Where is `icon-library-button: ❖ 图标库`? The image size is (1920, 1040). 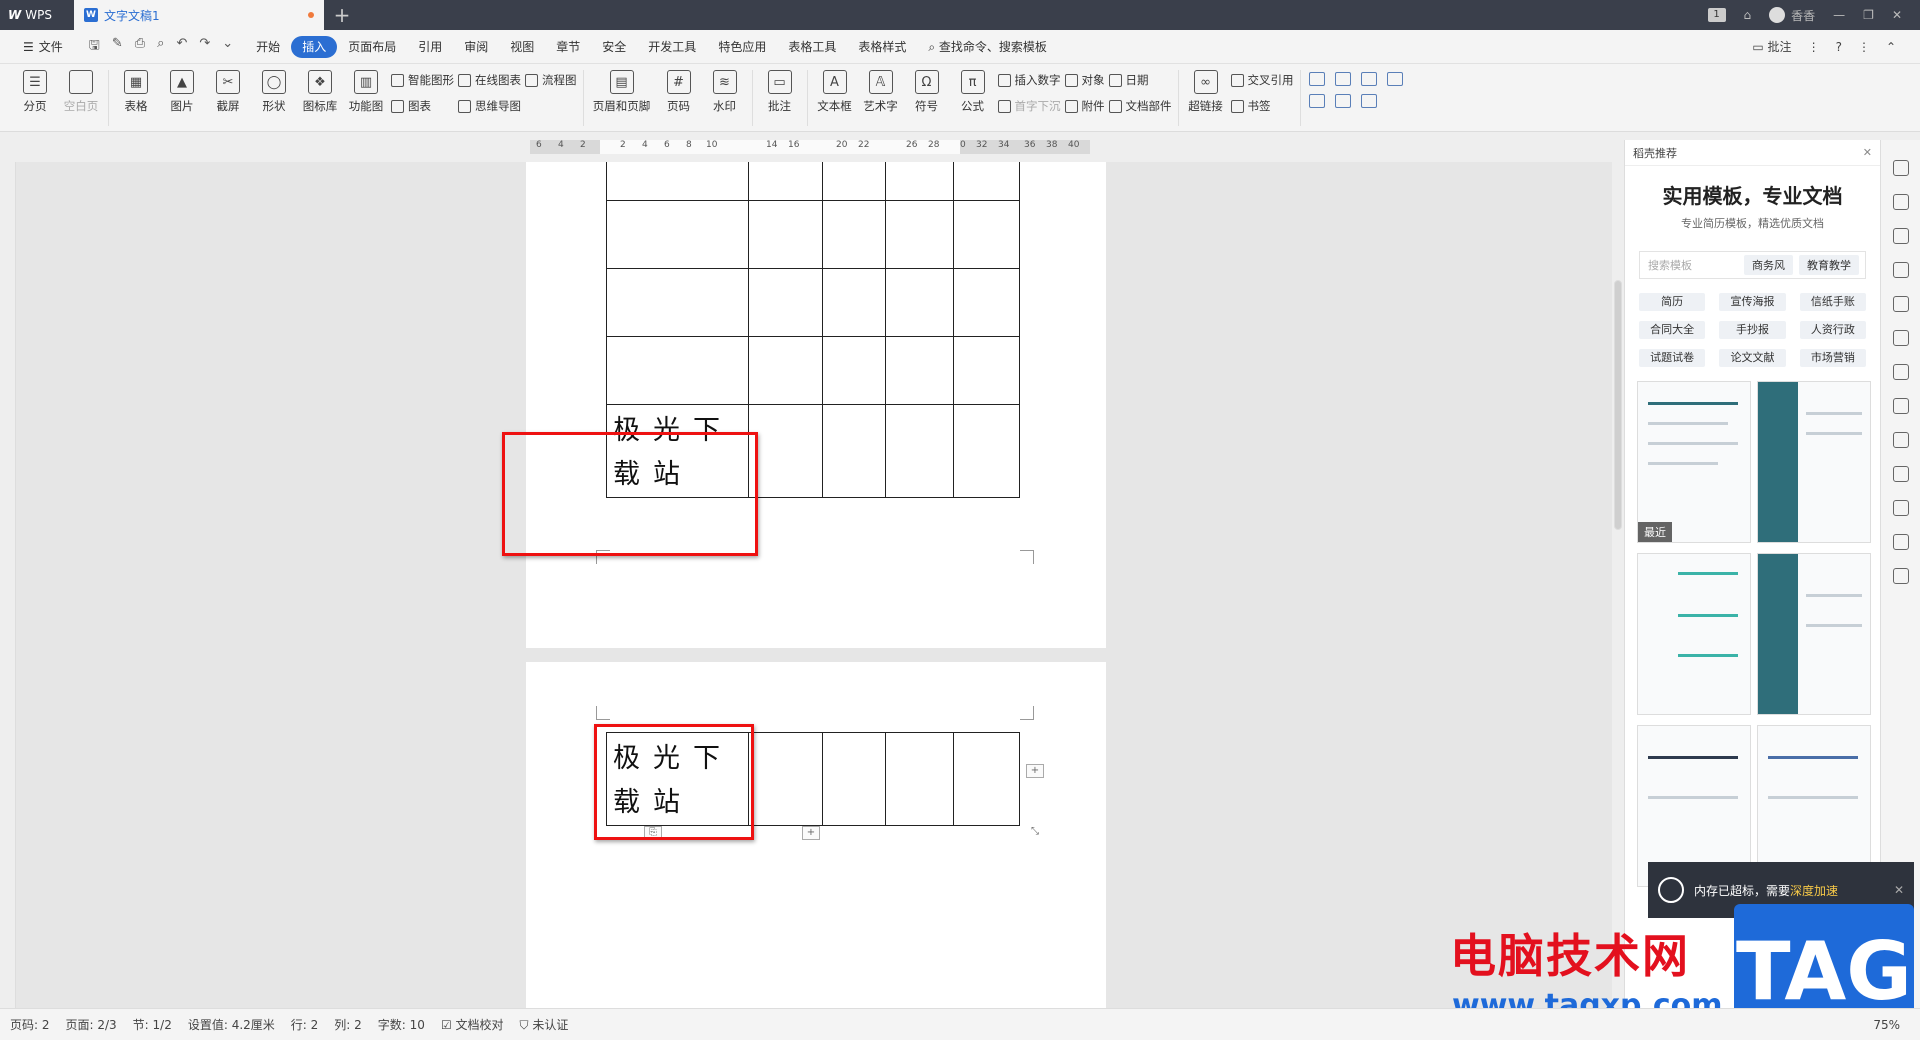 icon-library-button: ❖ 图标库 is located at coordinates (320, 92).